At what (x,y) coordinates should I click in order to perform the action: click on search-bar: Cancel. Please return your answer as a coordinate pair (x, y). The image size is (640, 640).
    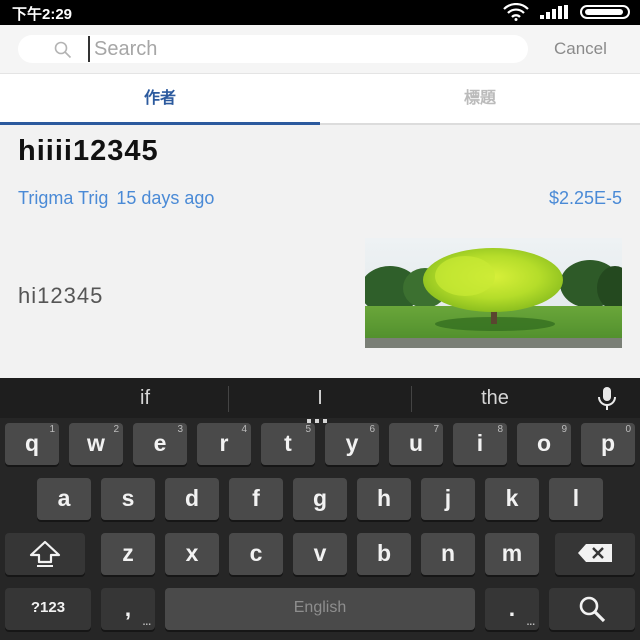
    Looking at the image, I should click on (320, 49).